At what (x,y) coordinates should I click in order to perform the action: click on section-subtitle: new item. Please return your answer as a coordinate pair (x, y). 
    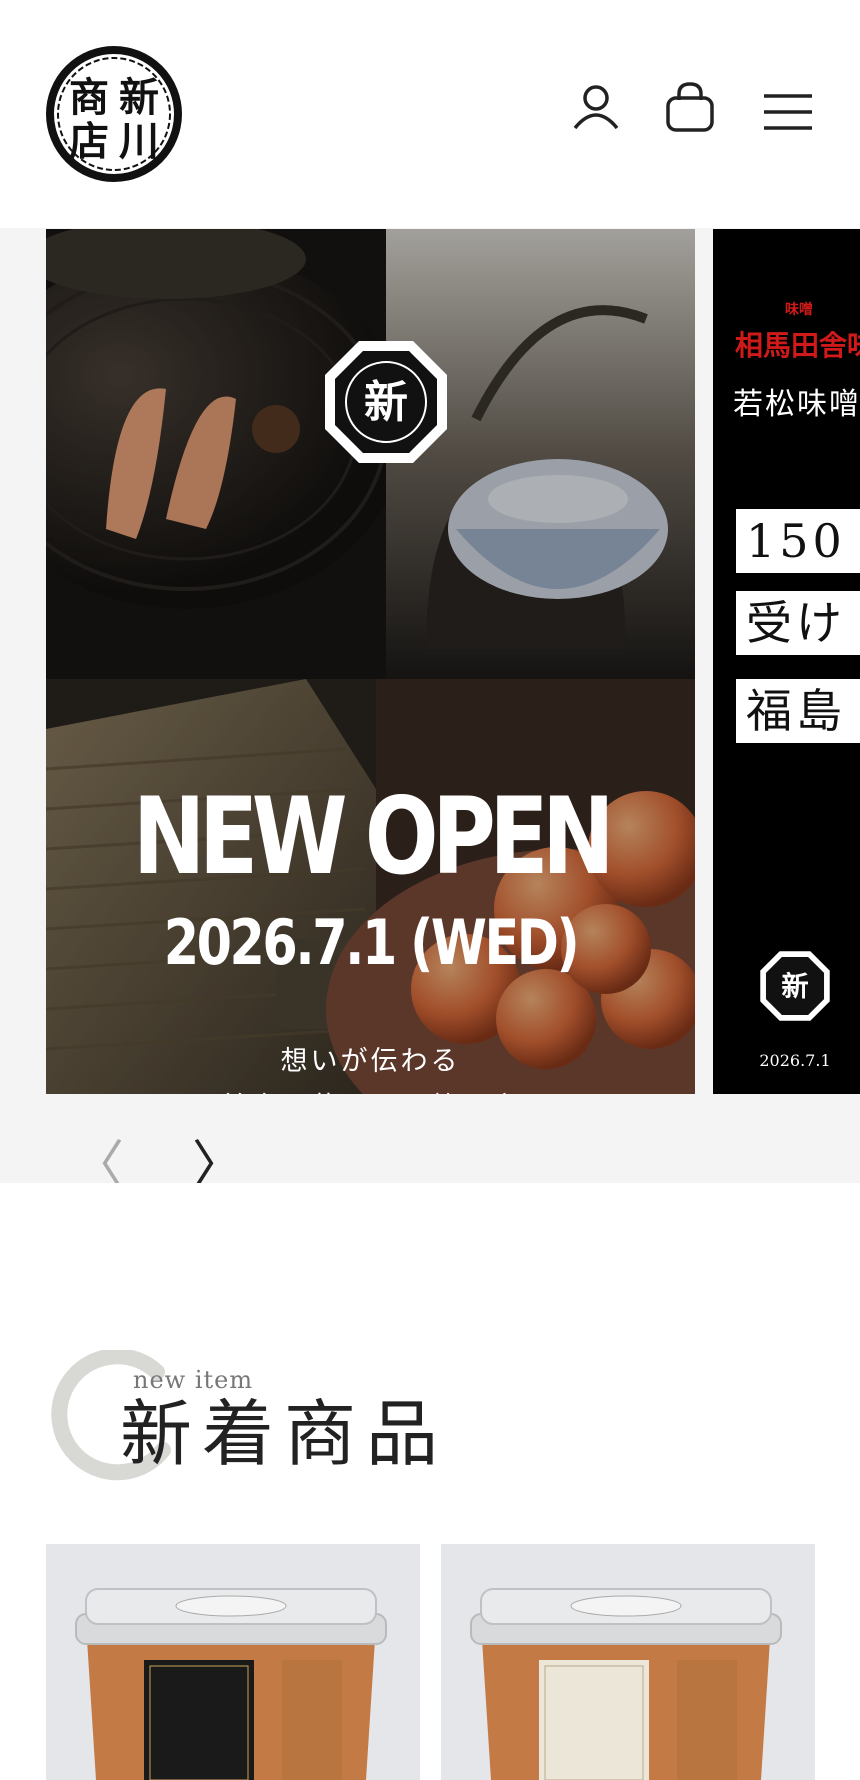
    Looking at the image, I should click on (193, 1380).